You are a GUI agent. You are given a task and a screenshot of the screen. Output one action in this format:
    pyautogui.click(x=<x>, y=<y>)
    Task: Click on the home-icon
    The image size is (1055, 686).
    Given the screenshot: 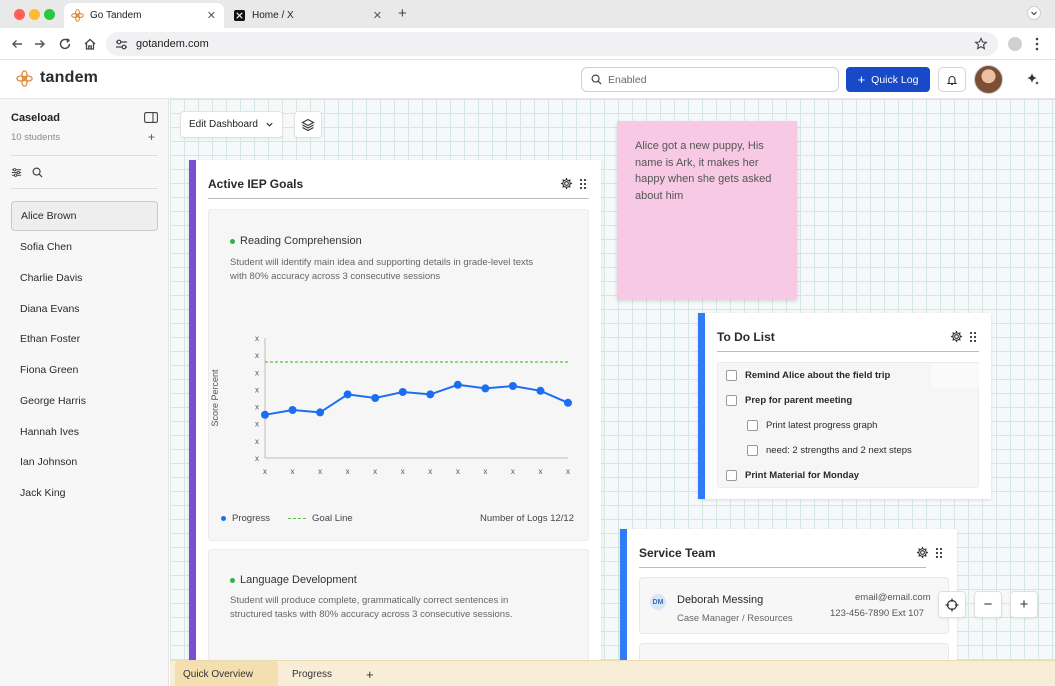 What is the action you would take?
    pyautogui.click(x=90, y=44)
    